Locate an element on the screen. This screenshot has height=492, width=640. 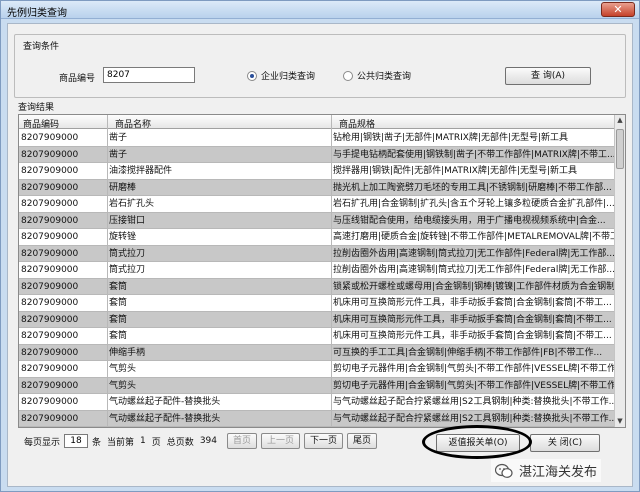
cell-name: 伸缩手柄 is located at coordinates (127, 352).